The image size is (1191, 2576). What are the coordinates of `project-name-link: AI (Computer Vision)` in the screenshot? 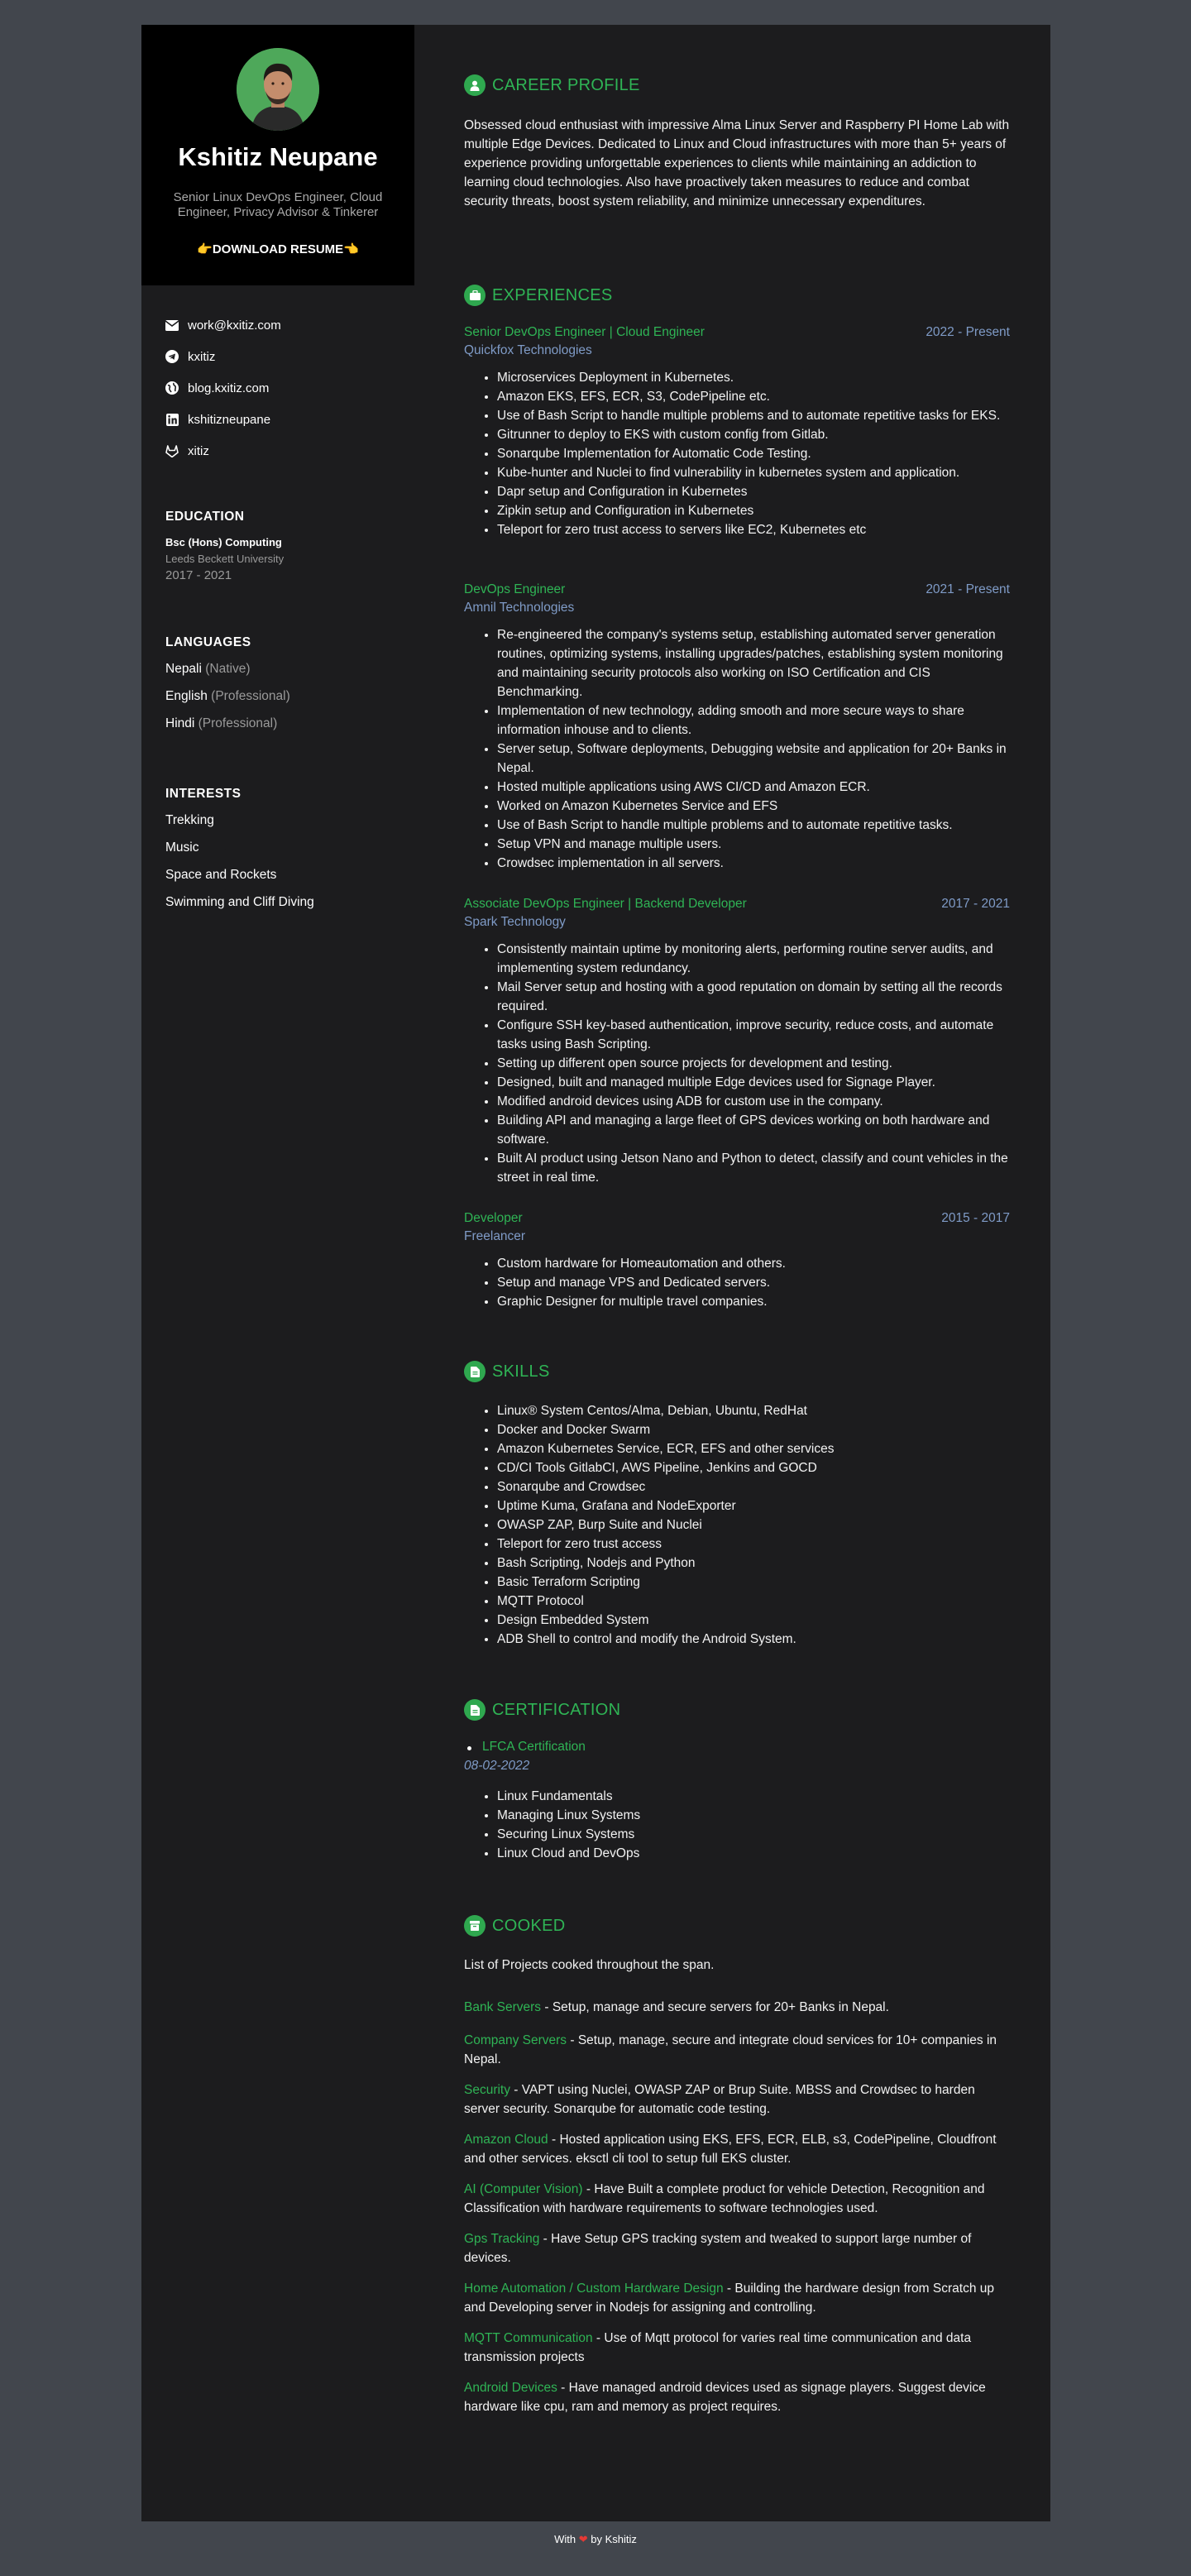 It's located at (523, 2189).